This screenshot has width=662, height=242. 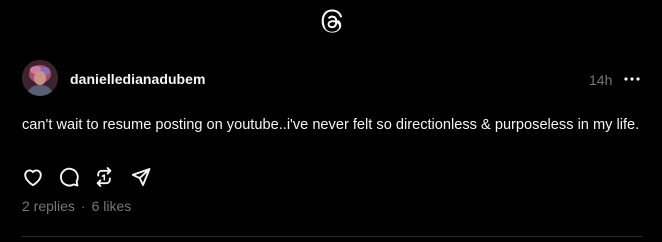 I want to click on like-icon, so click(x=33, y=177).